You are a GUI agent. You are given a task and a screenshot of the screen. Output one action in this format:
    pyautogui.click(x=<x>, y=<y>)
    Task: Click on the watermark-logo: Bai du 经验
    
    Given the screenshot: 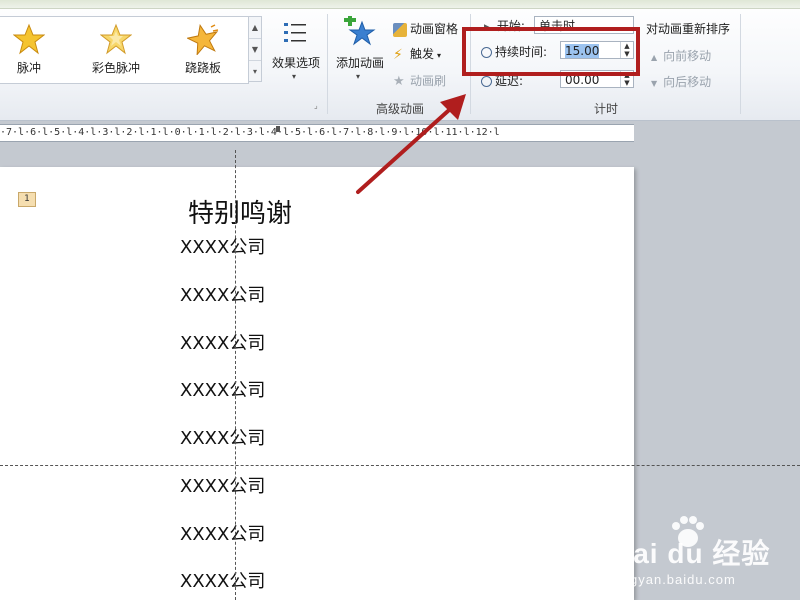 What is the action you would take?
    pyautogui.click(x=691, y=553)
    